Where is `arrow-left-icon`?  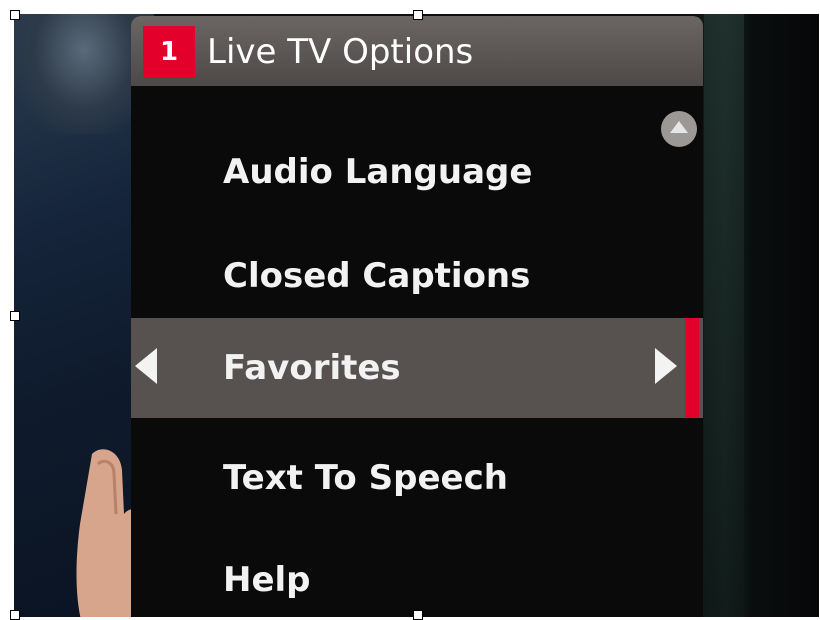 arrow-left-icon is located at coordinates (146, 366).